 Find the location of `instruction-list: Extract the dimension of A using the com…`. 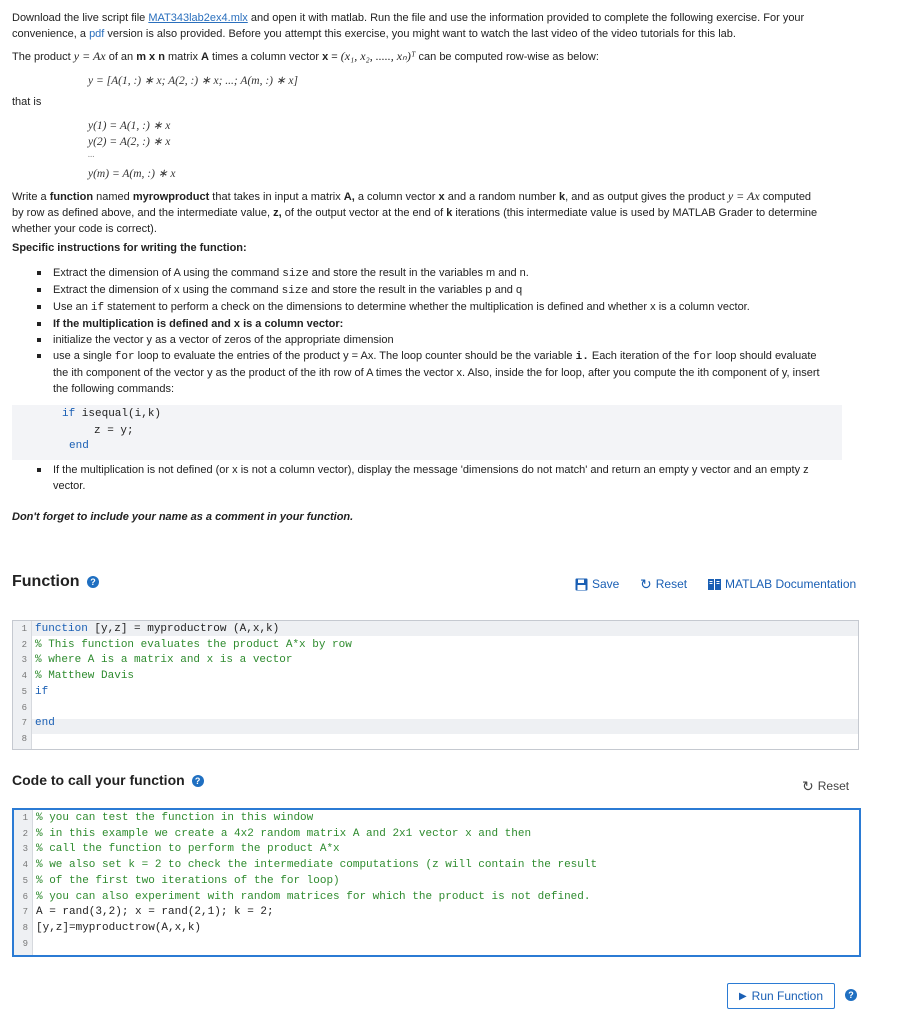

instruction-list: Extract the dimension of A using the com… is located at coordinates (433, 331).